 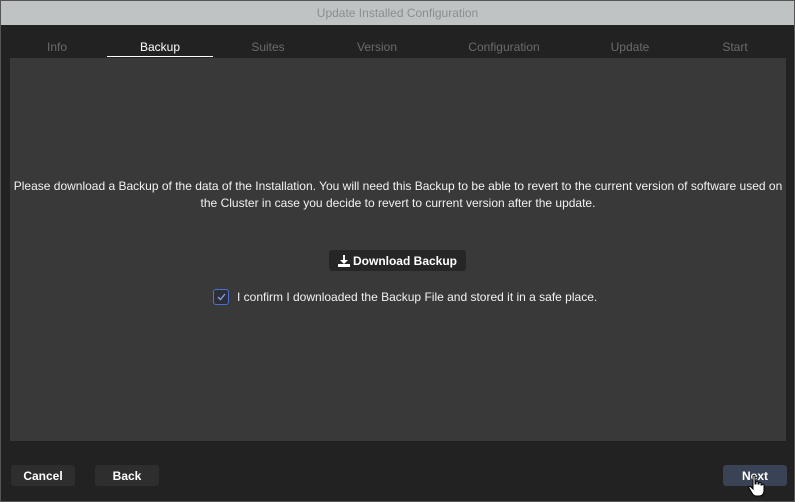 I want to click on back-button: Back, so click(x=127, y=475).